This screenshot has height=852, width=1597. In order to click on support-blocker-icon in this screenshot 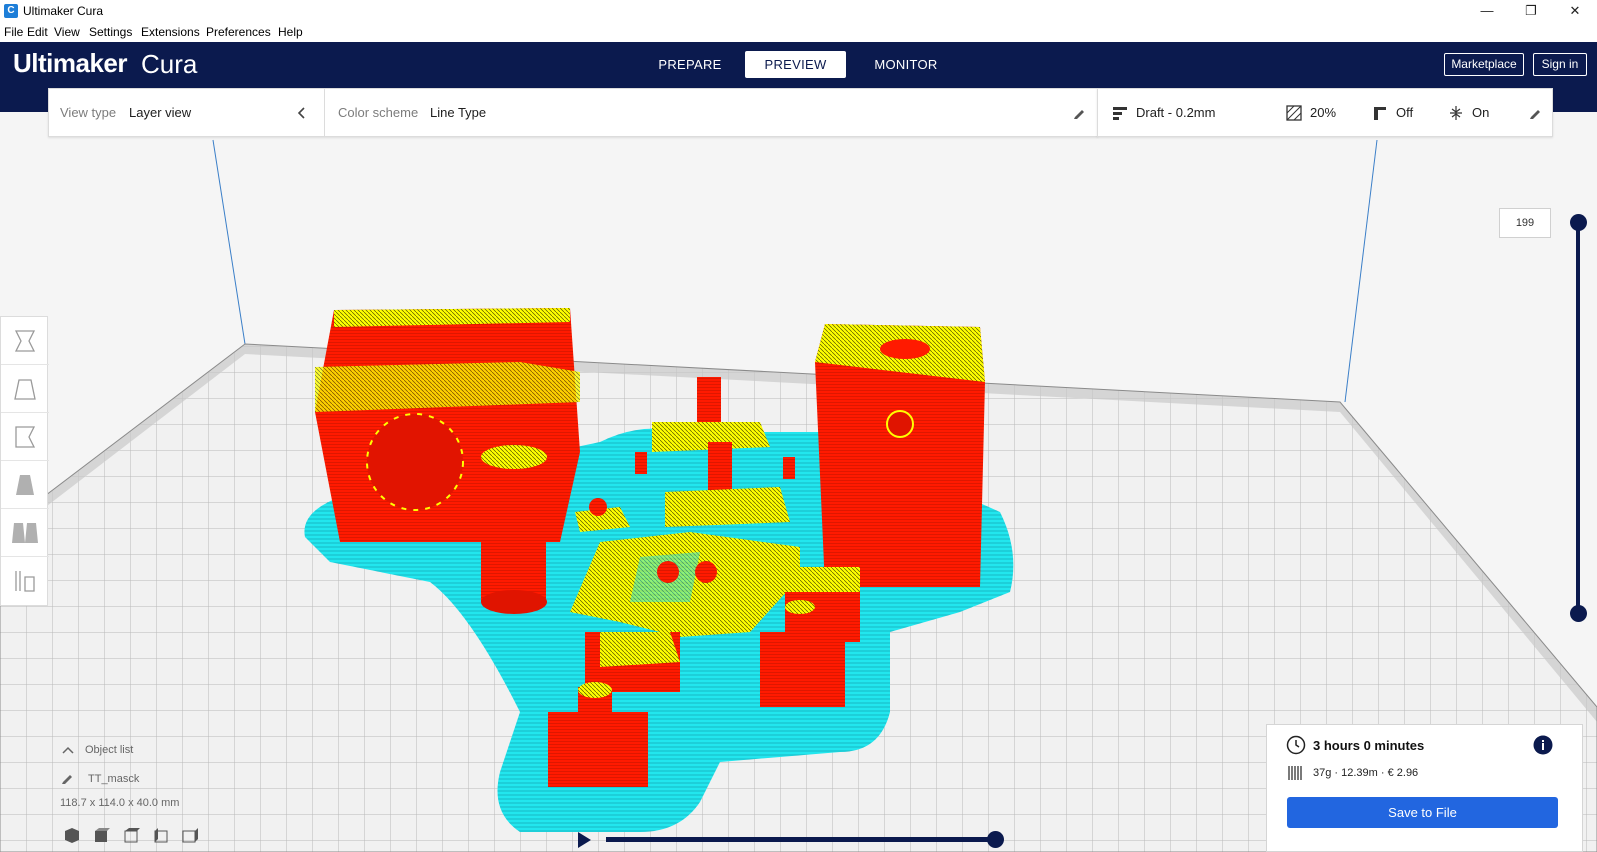, I will do `click(25, 581)`.